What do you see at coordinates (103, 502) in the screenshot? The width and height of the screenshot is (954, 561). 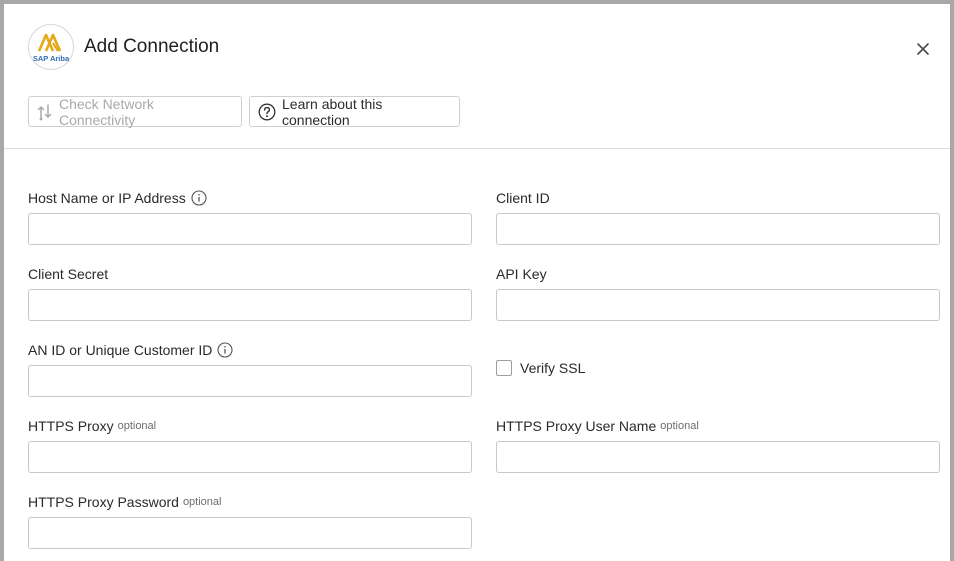 I see `https-proxy-password-label-text: HTTPS Proxy Password` at bounding box center [103, 502].